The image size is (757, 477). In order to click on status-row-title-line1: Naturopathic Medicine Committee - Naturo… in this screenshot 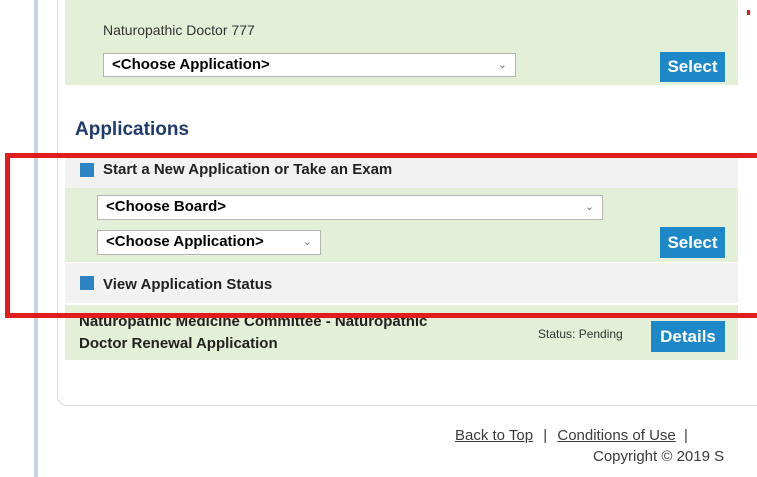, I will do `click(253, 321)`.